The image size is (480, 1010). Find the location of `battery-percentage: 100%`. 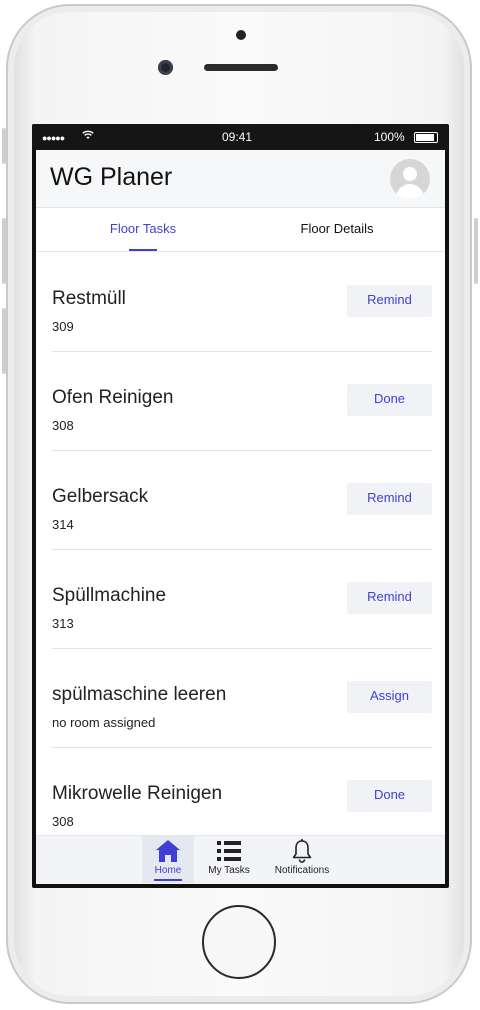

battery-percentage: 100% is located at coordinates (389, 137).